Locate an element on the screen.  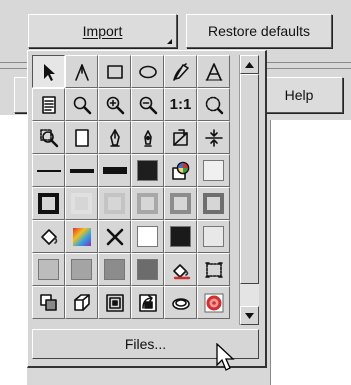
scroll-up-arrow-icon is located at coordinates (249, 64).